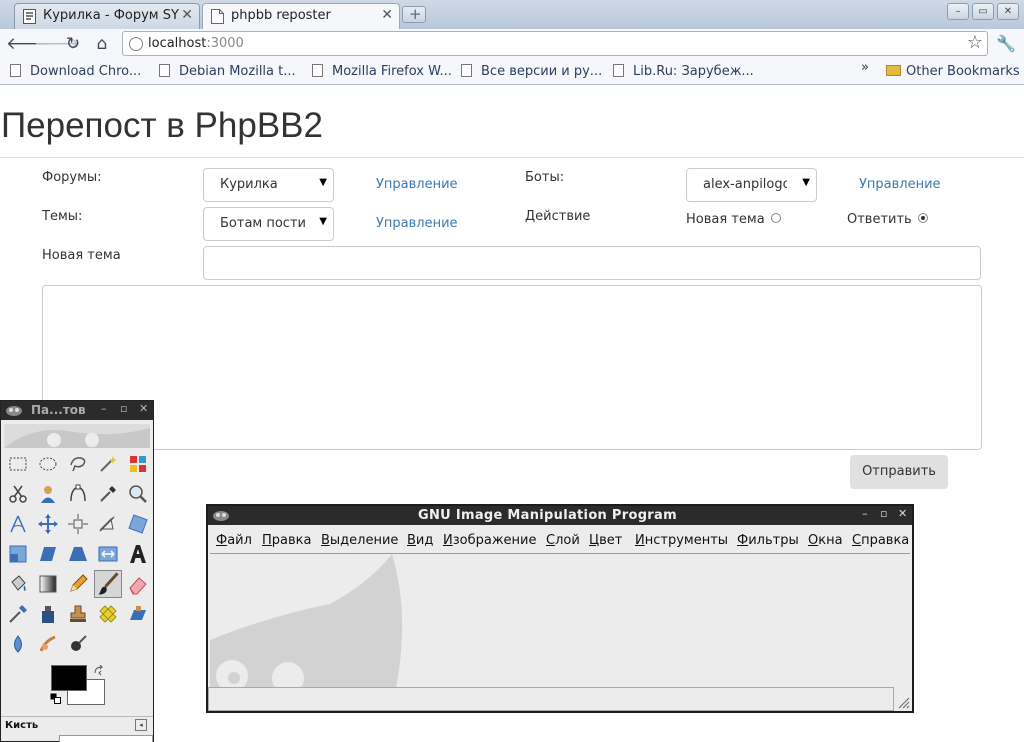 The image size is (1024, 742). Describe the element at coordinates (107, 16) in the screenshot. I see `tab-kurilka: Курилка - Форум SY ✕` at that location.